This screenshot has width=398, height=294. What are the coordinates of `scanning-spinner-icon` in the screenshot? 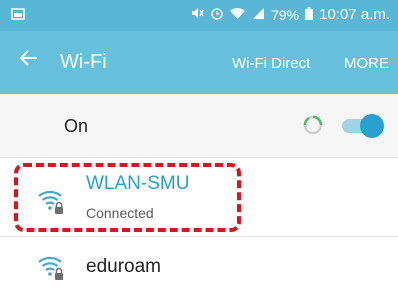 It's located at (313, 125).